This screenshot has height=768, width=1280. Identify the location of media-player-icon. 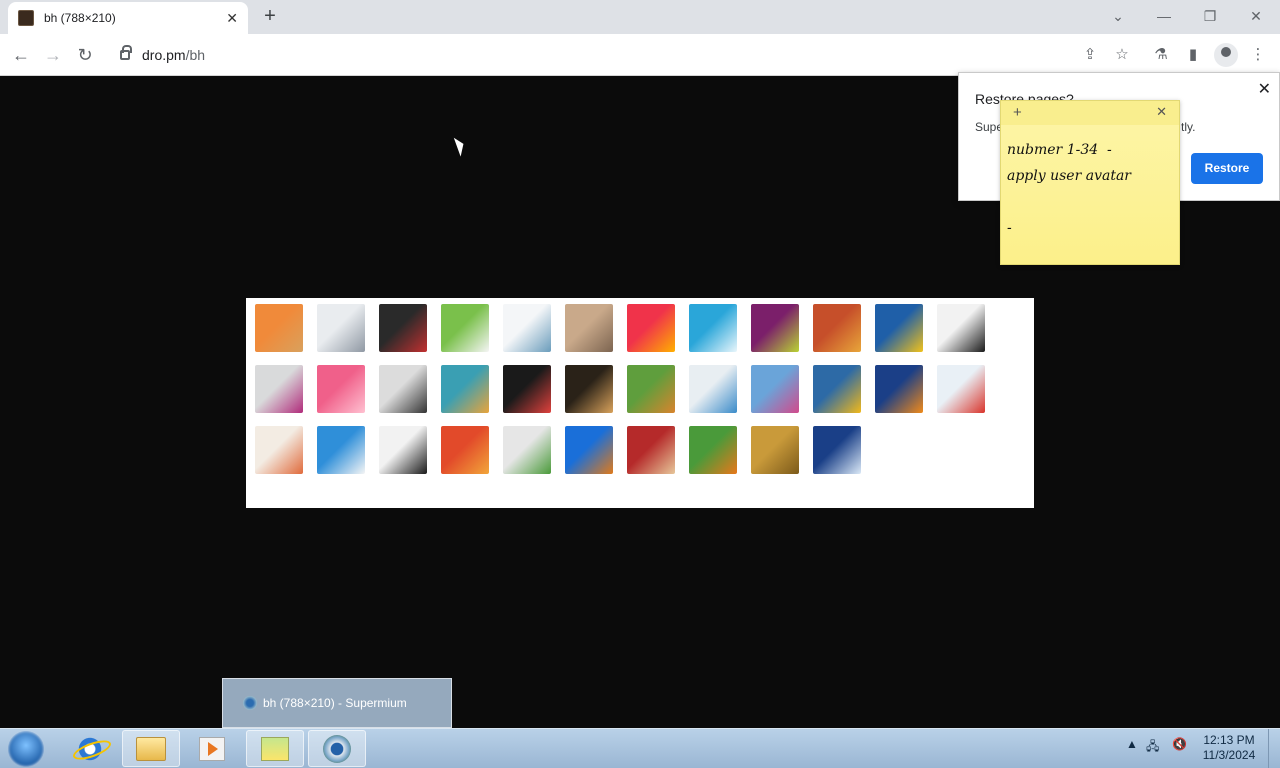
(212, 748).